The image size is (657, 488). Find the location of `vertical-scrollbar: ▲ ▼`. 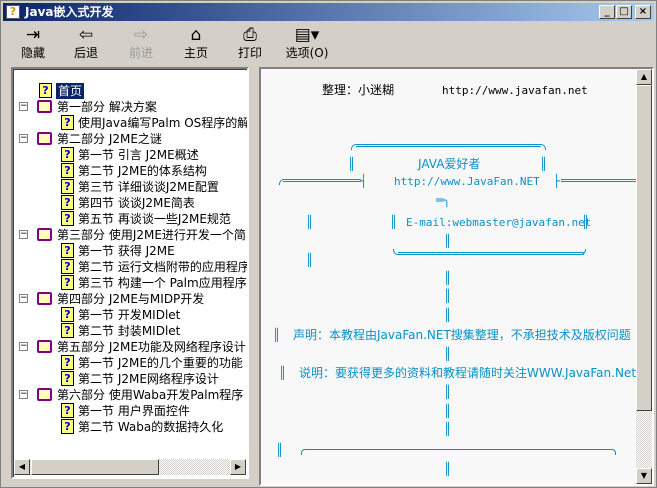

vertical-scrollbar: ▲ ▼ is located at coordinates (644, 276).